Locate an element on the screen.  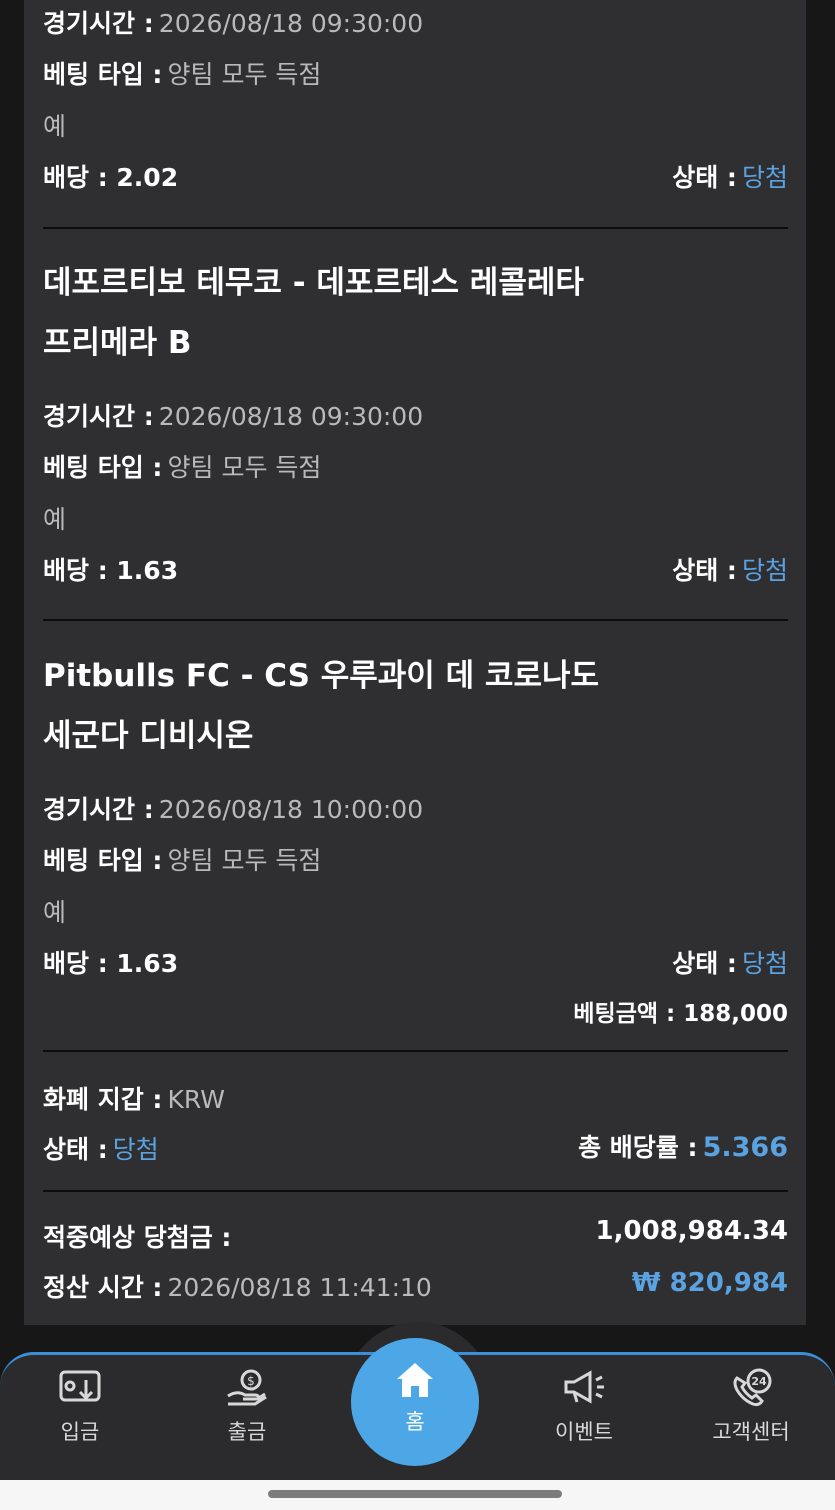
settle-time-label: 정산 시간 : is located at coordinates (103, 1287).